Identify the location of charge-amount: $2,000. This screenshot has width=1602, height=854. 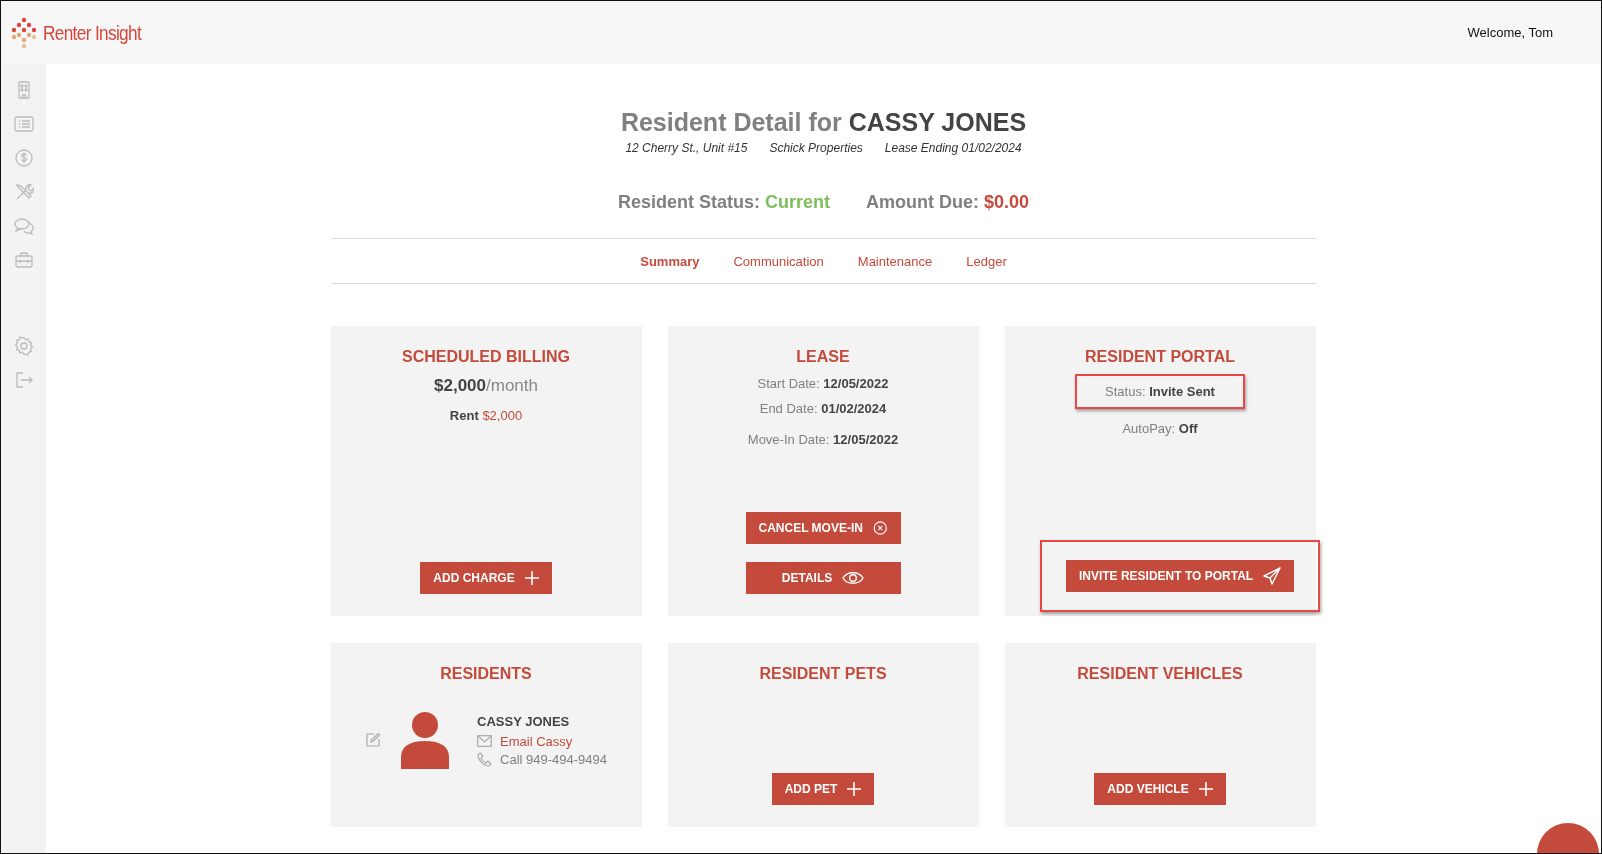
(502, 415).